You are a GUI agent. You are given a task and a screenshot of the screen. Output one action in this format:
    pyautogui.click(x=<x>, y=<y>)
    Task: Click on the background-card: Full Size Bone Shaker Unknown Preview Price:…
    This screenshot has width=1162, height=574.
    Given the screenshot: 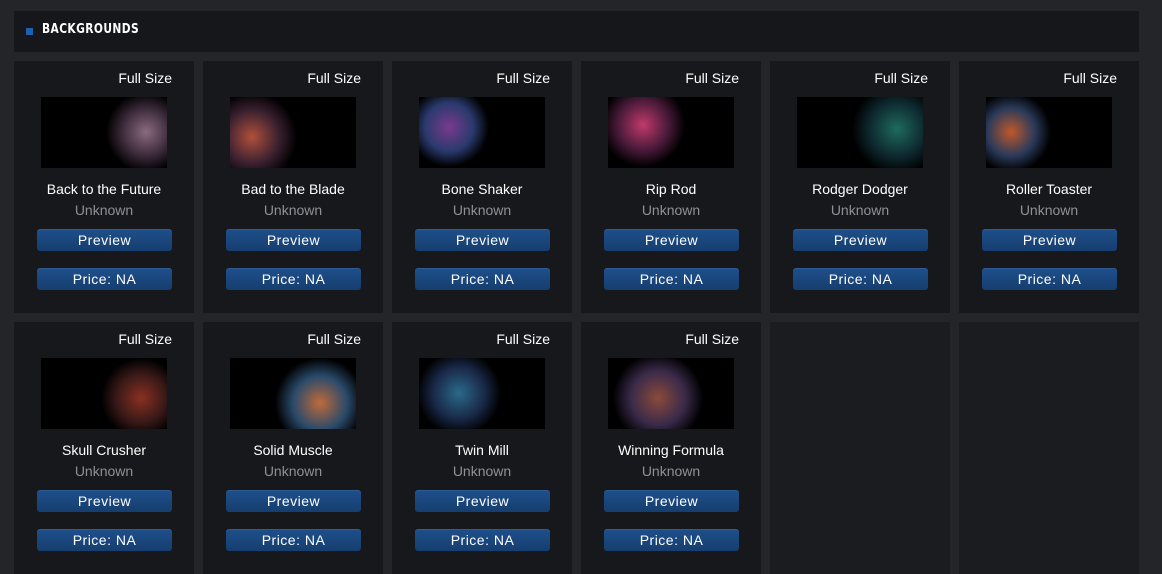 What is the action you would take?
    pyautogui.click(x=482, y=187)
    